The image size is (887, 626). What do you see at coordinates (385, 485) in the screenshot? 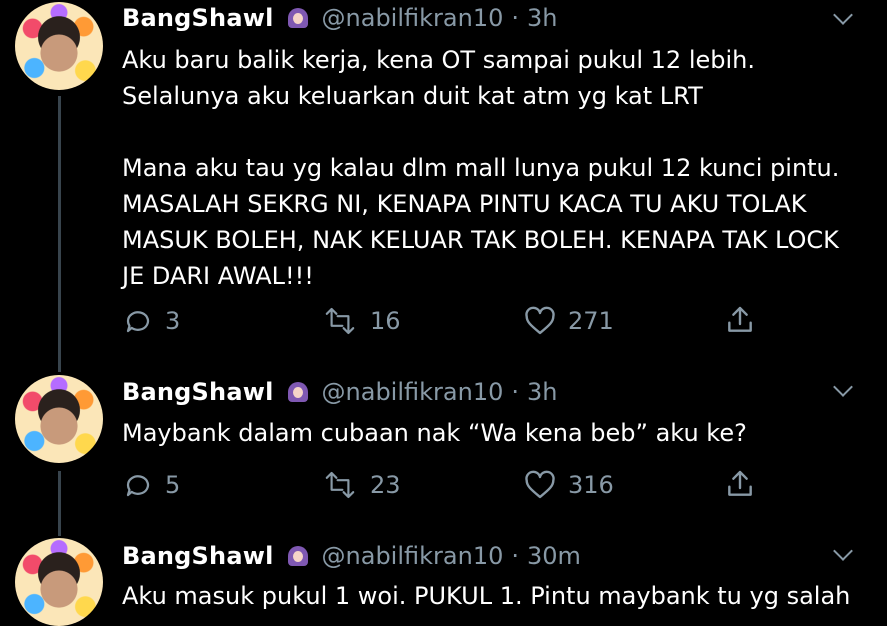
I see `retweet-count: 23` at bounding box center [385, 485].